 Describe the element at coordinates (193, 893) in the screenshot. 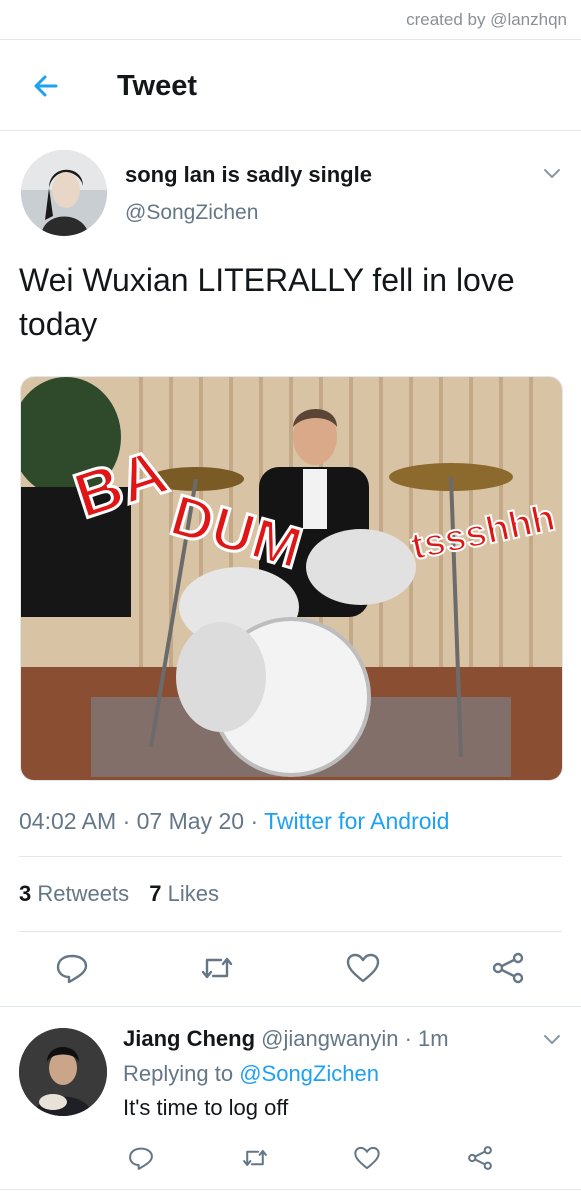

I see `likes-label: Likes` at that location.